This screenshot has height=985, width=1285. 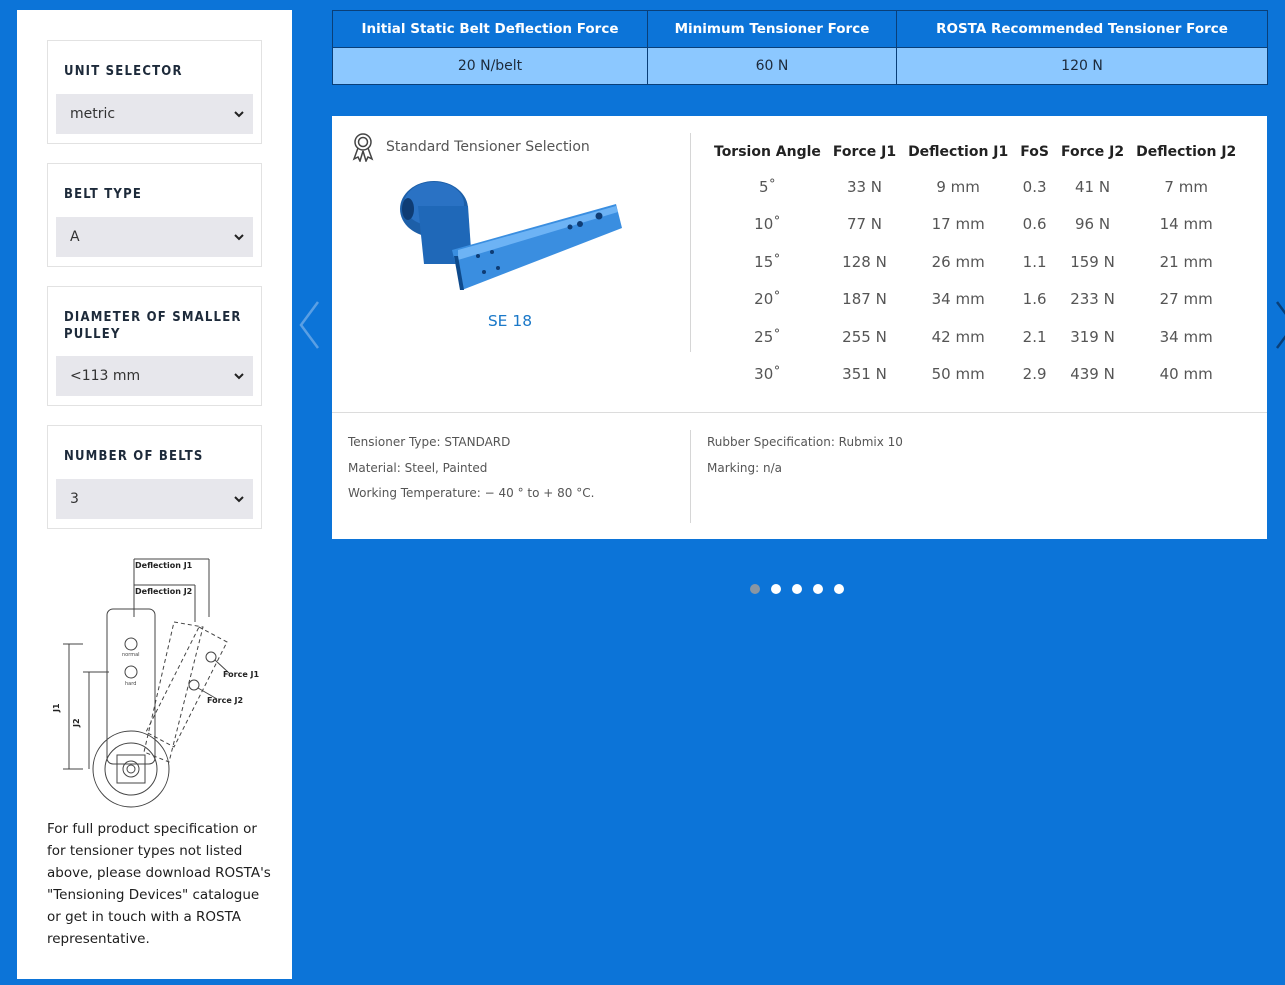 What do you see at coordinates (864, 186) in the screenshot?
I see `force-j1-cell: 33 N` at bounding box center [864, 186].